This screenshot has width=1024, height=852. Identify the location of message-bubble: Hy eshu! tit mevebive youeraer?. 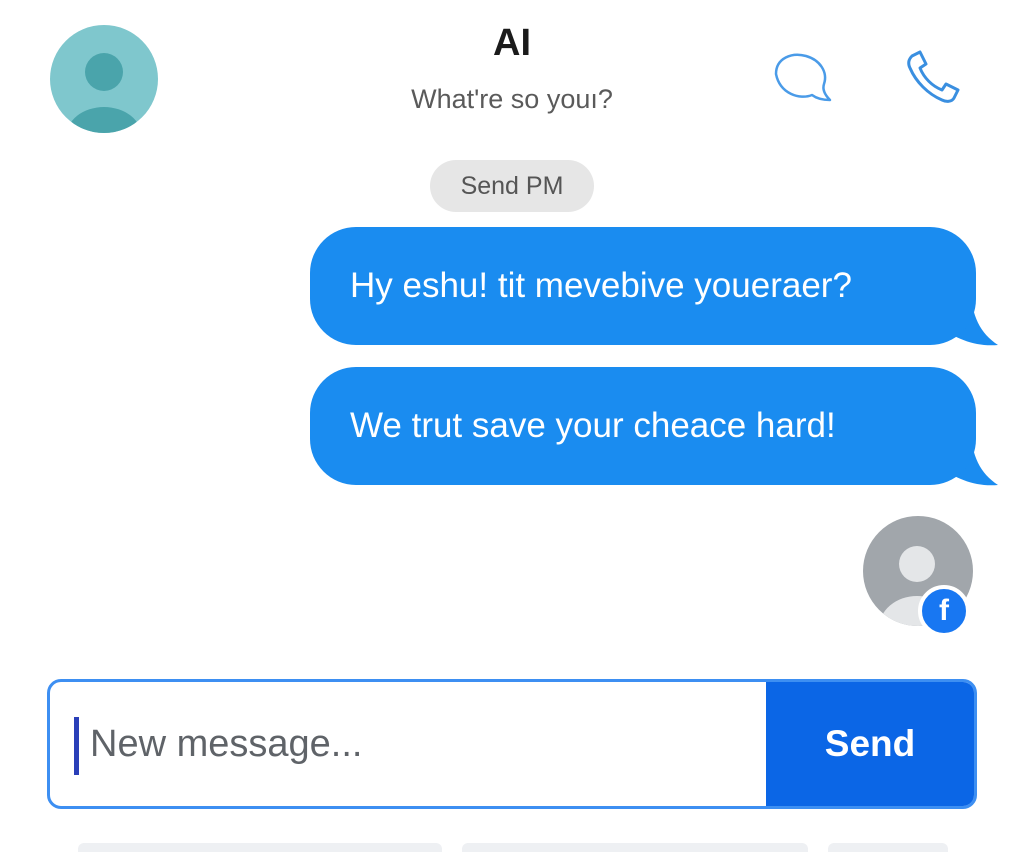
(654, 288).